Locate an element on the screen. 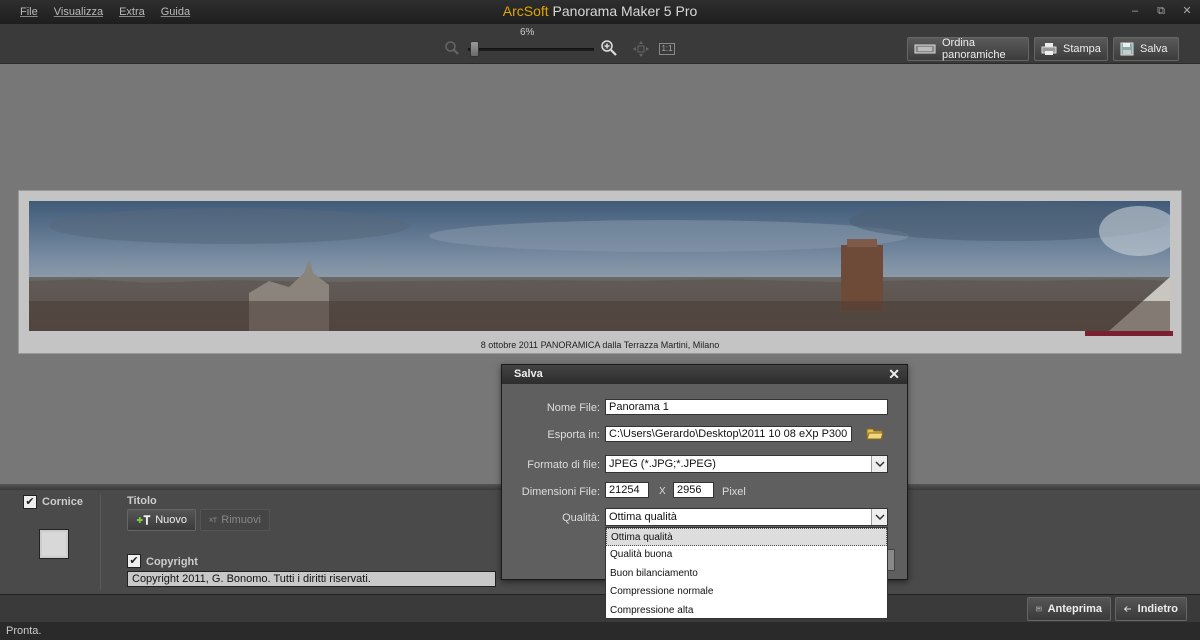 This screenshot has width=1200, height=640. remove-title-button: Rimuovi is located at coordinates (235, 520).